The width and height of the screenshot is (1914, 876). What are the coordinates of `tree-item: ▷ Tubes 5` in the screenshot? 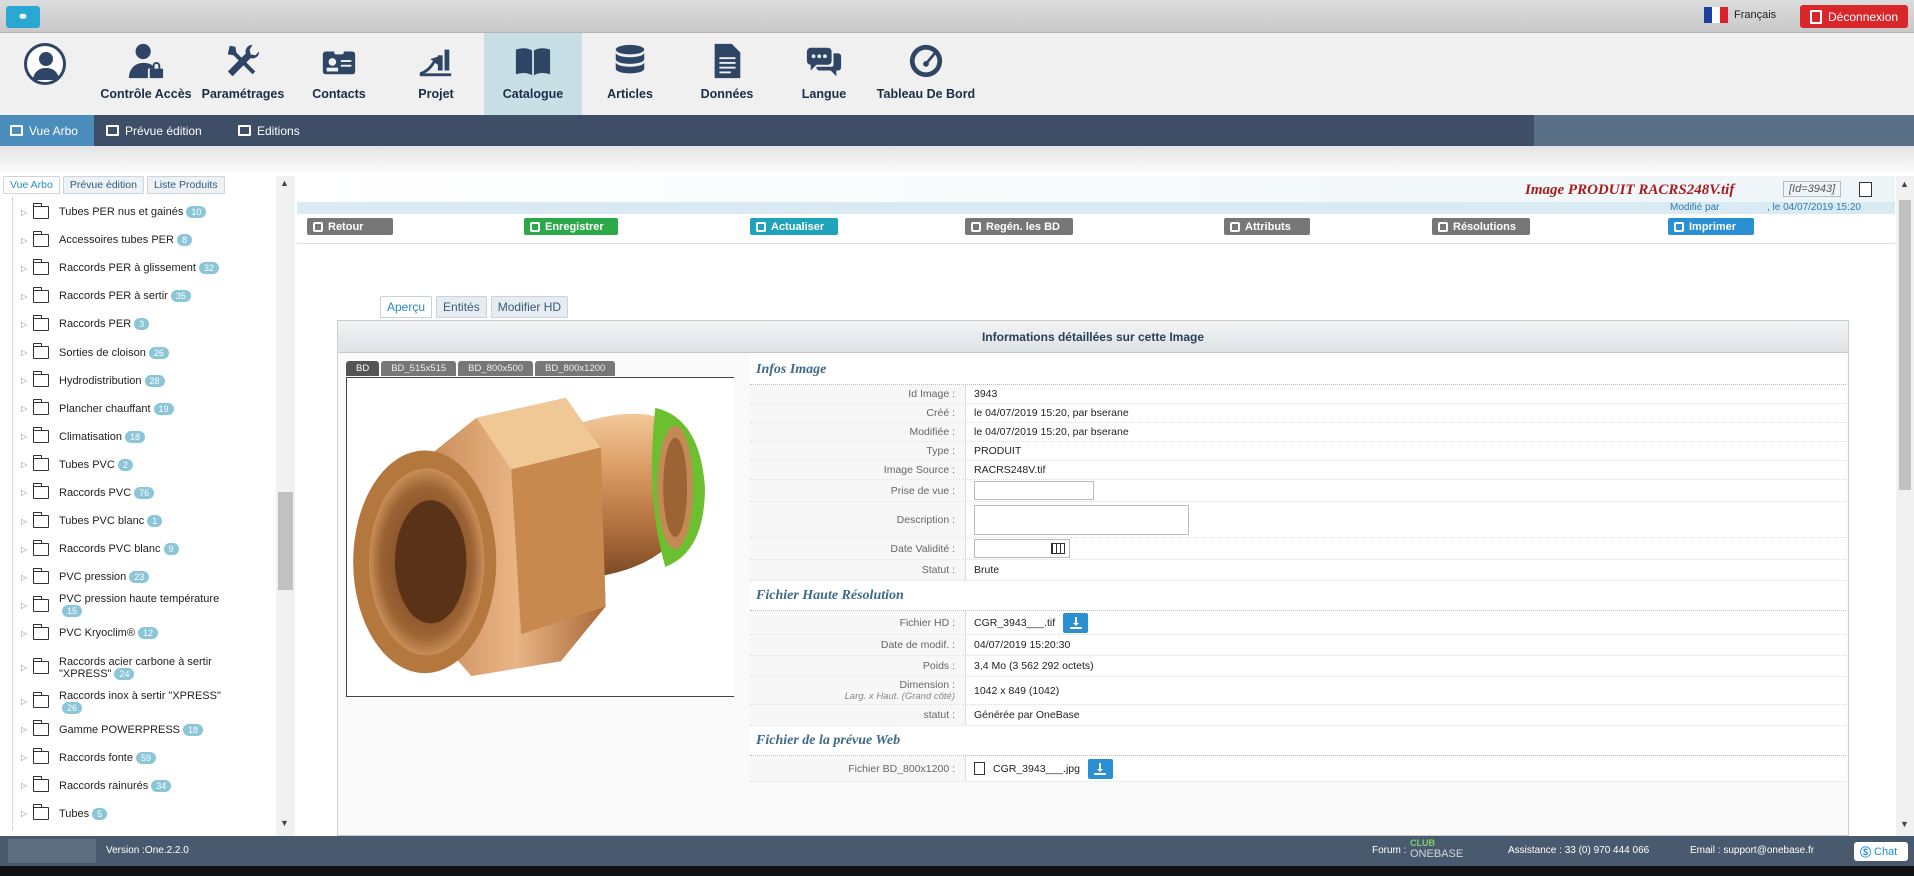 It's located at (143, 814).